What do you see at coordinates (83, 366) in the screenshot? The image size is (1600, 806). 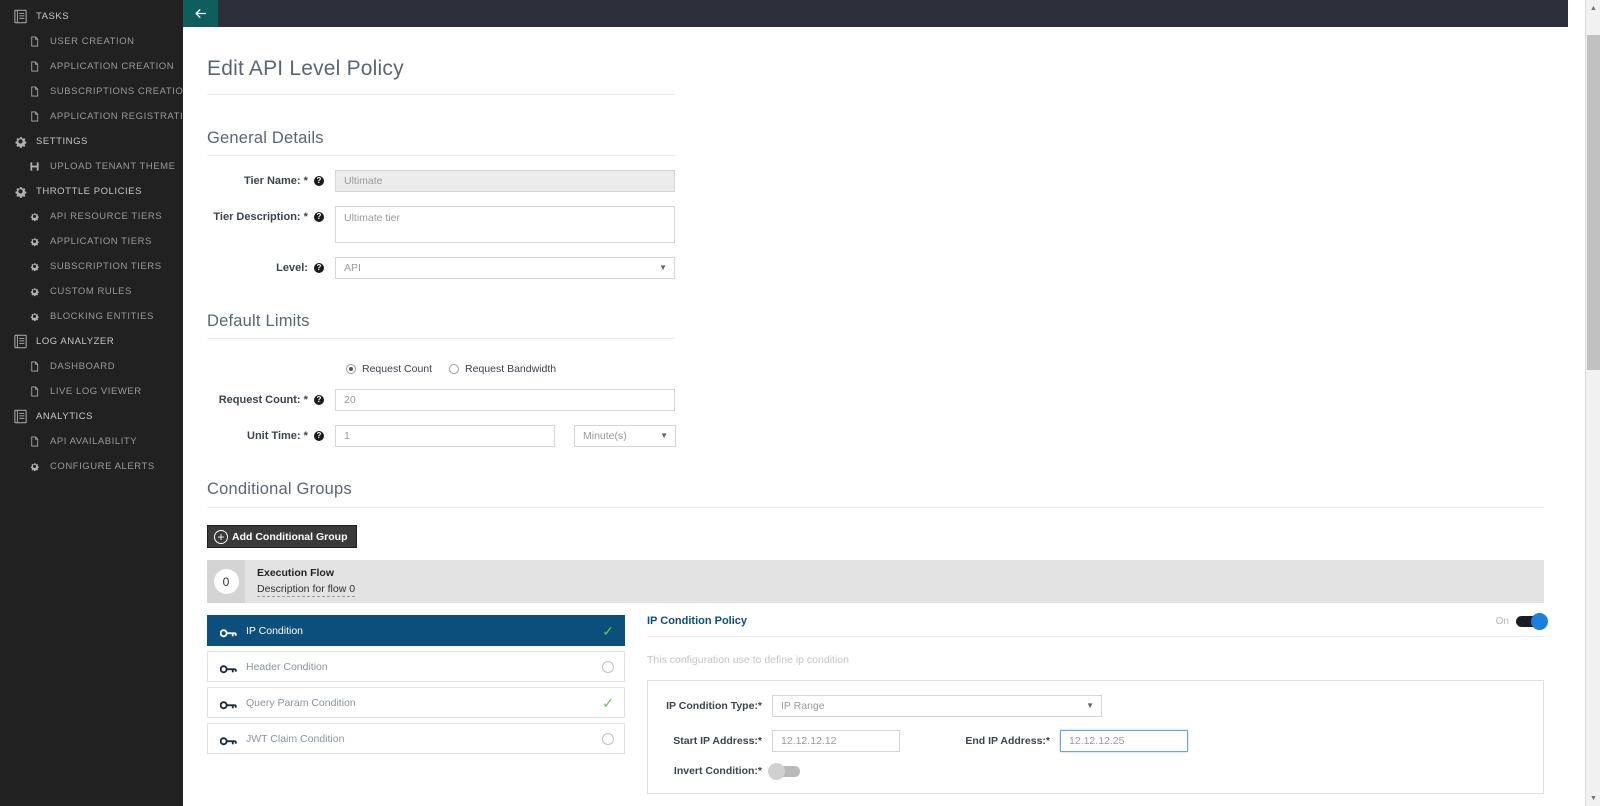 I see `sidebar-item-label: DASHBOARD` at bounding box center [83, 366].